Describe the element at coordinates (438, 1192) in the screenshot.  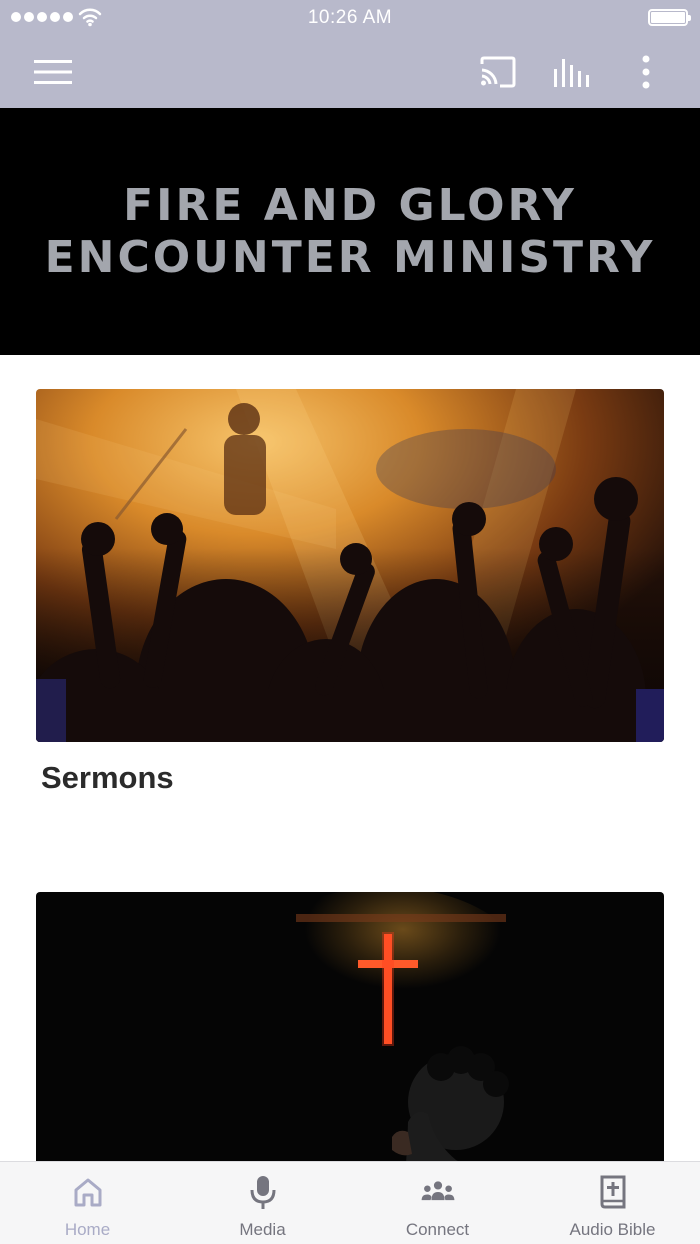
I see `people-icon` at that location.